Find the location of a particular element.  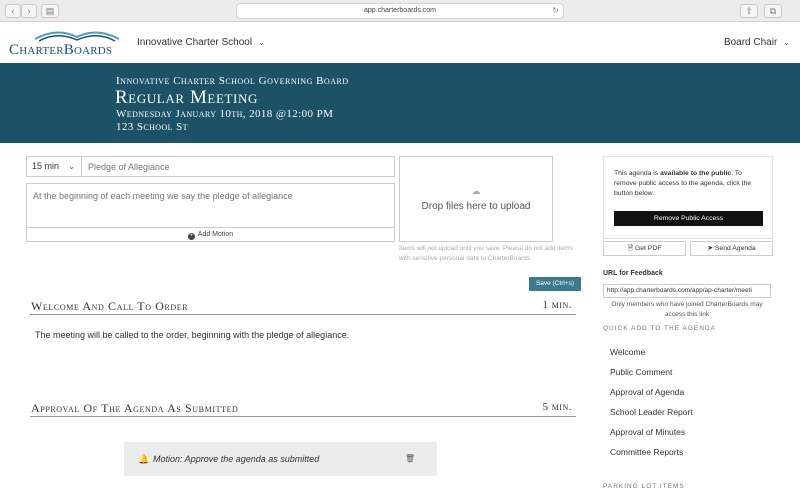

agenda-item-header: Welcome And Call To Order 1 min. is located at coordinates (303, 306).